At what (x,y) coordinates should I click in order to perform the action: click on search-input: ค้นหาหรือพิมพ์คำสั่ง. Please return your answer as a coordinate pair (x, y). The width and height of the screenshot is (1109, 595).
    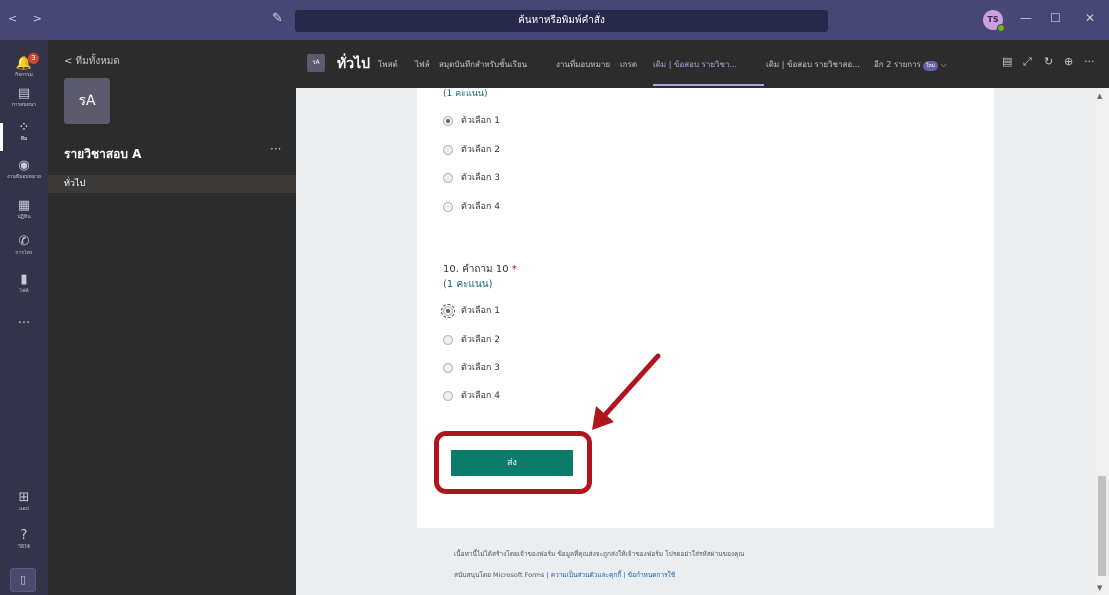
    Looking at the image, I should click on (561, 21).